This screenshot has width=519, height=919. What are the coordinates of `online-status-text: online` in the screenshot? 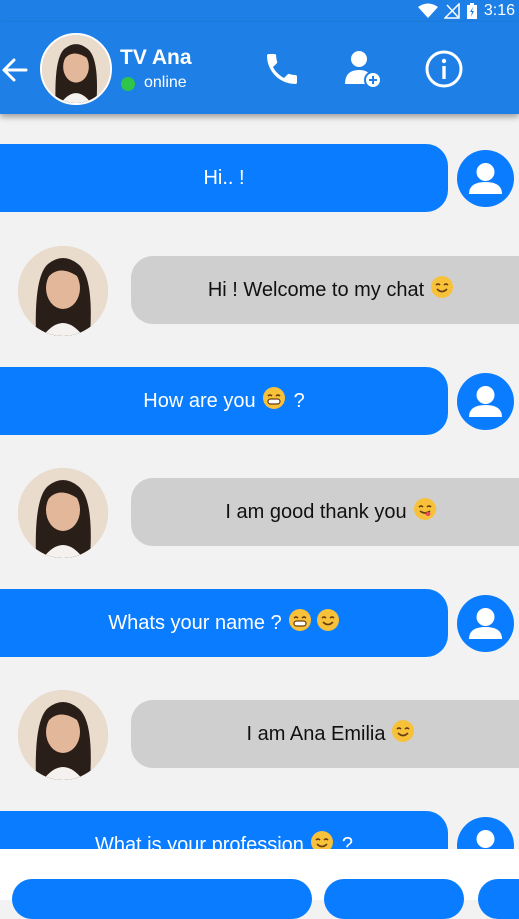 It's located at (165, 82).